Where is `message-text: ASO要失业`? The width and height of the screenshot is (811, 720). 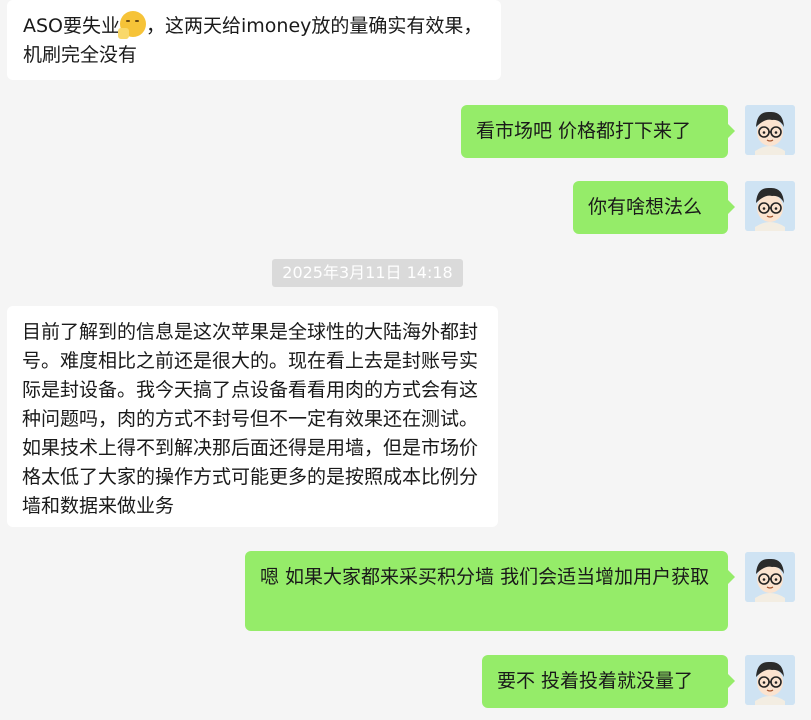
message-text: ASO要失业 is located at coordinates (72, 26).